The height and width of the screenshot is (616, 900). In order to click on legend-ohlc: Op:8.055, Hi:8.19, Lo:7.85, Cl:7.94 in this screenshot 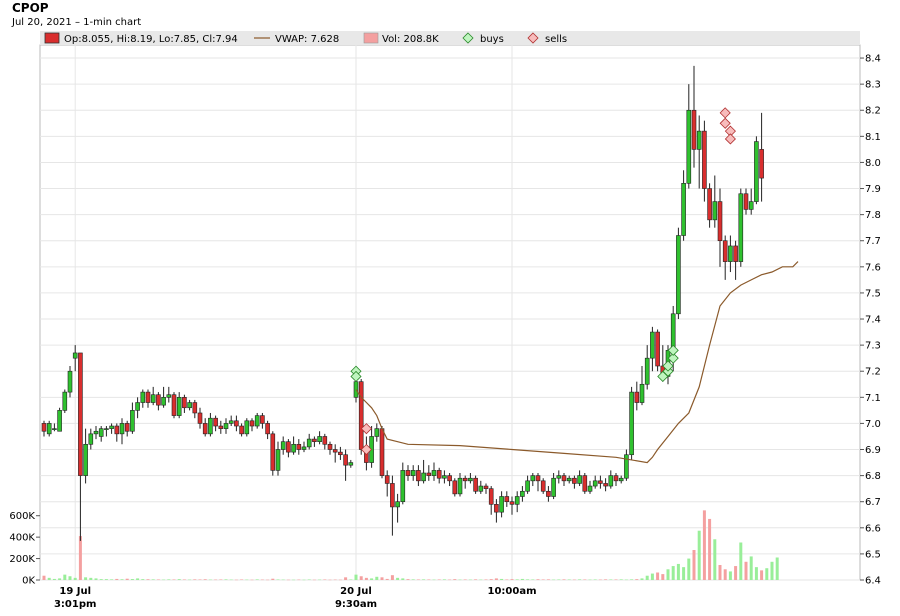, I will do `click(151, 39)`.